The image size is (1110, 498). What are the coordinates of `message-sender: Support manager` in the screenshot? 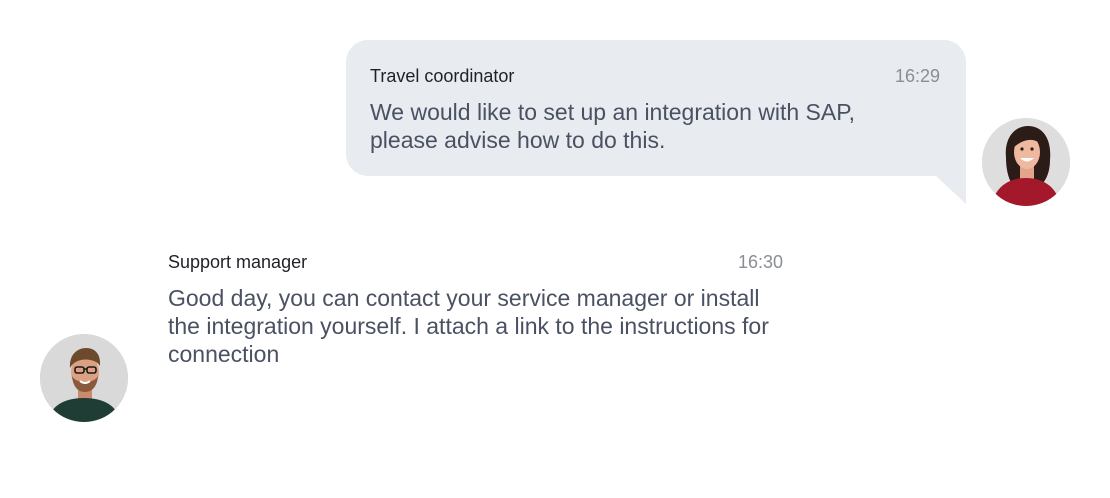 It's located at (238, 262).